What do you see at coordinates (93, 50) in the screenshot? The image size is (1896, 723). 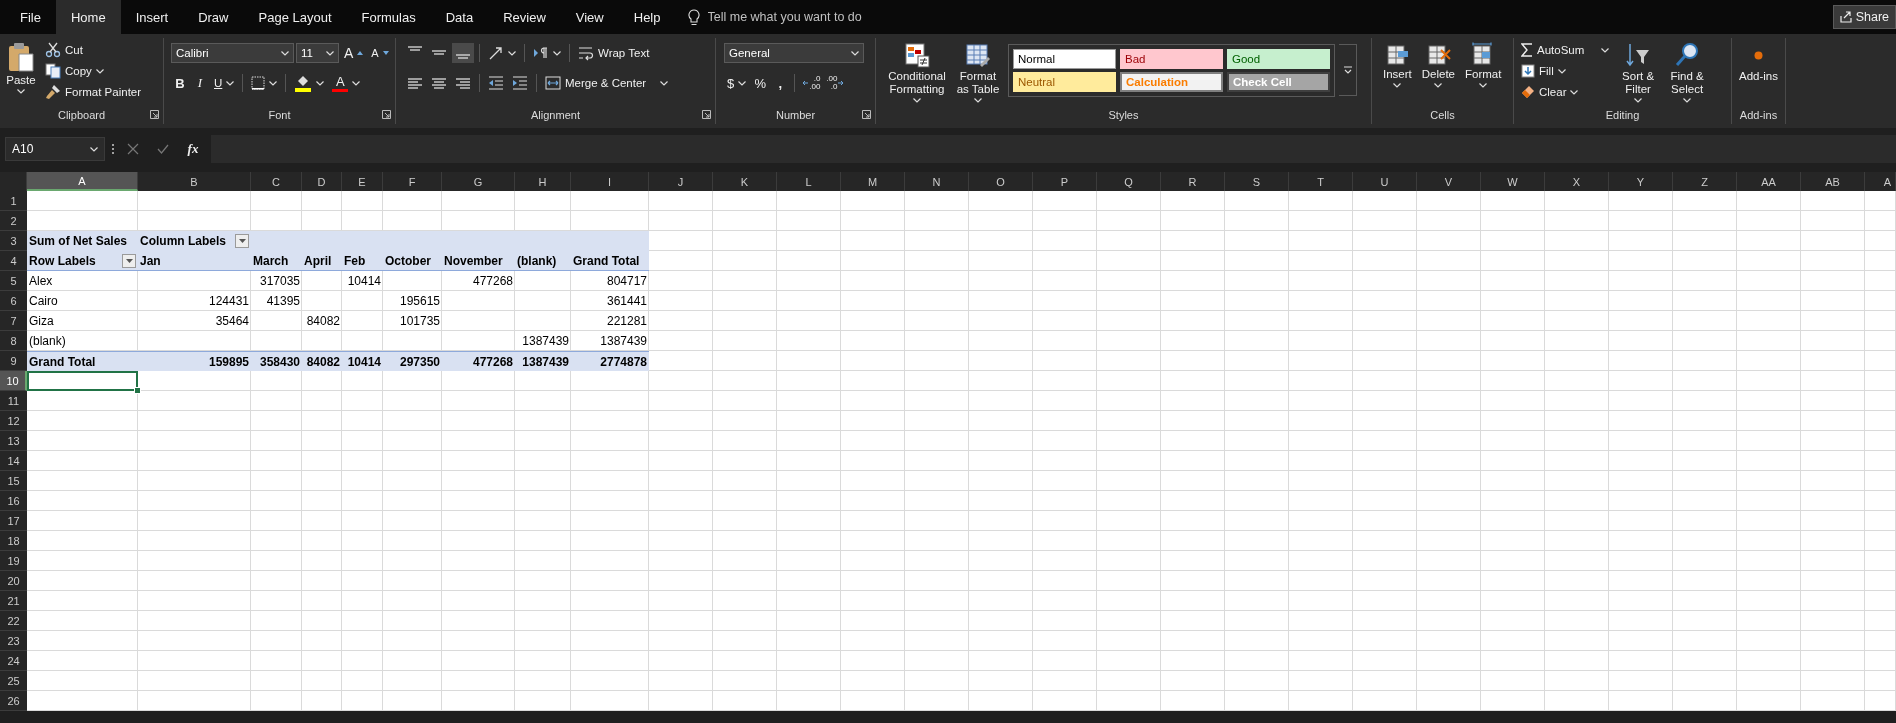 I see `cut-button: Cut` at bounding box center [93, 50].